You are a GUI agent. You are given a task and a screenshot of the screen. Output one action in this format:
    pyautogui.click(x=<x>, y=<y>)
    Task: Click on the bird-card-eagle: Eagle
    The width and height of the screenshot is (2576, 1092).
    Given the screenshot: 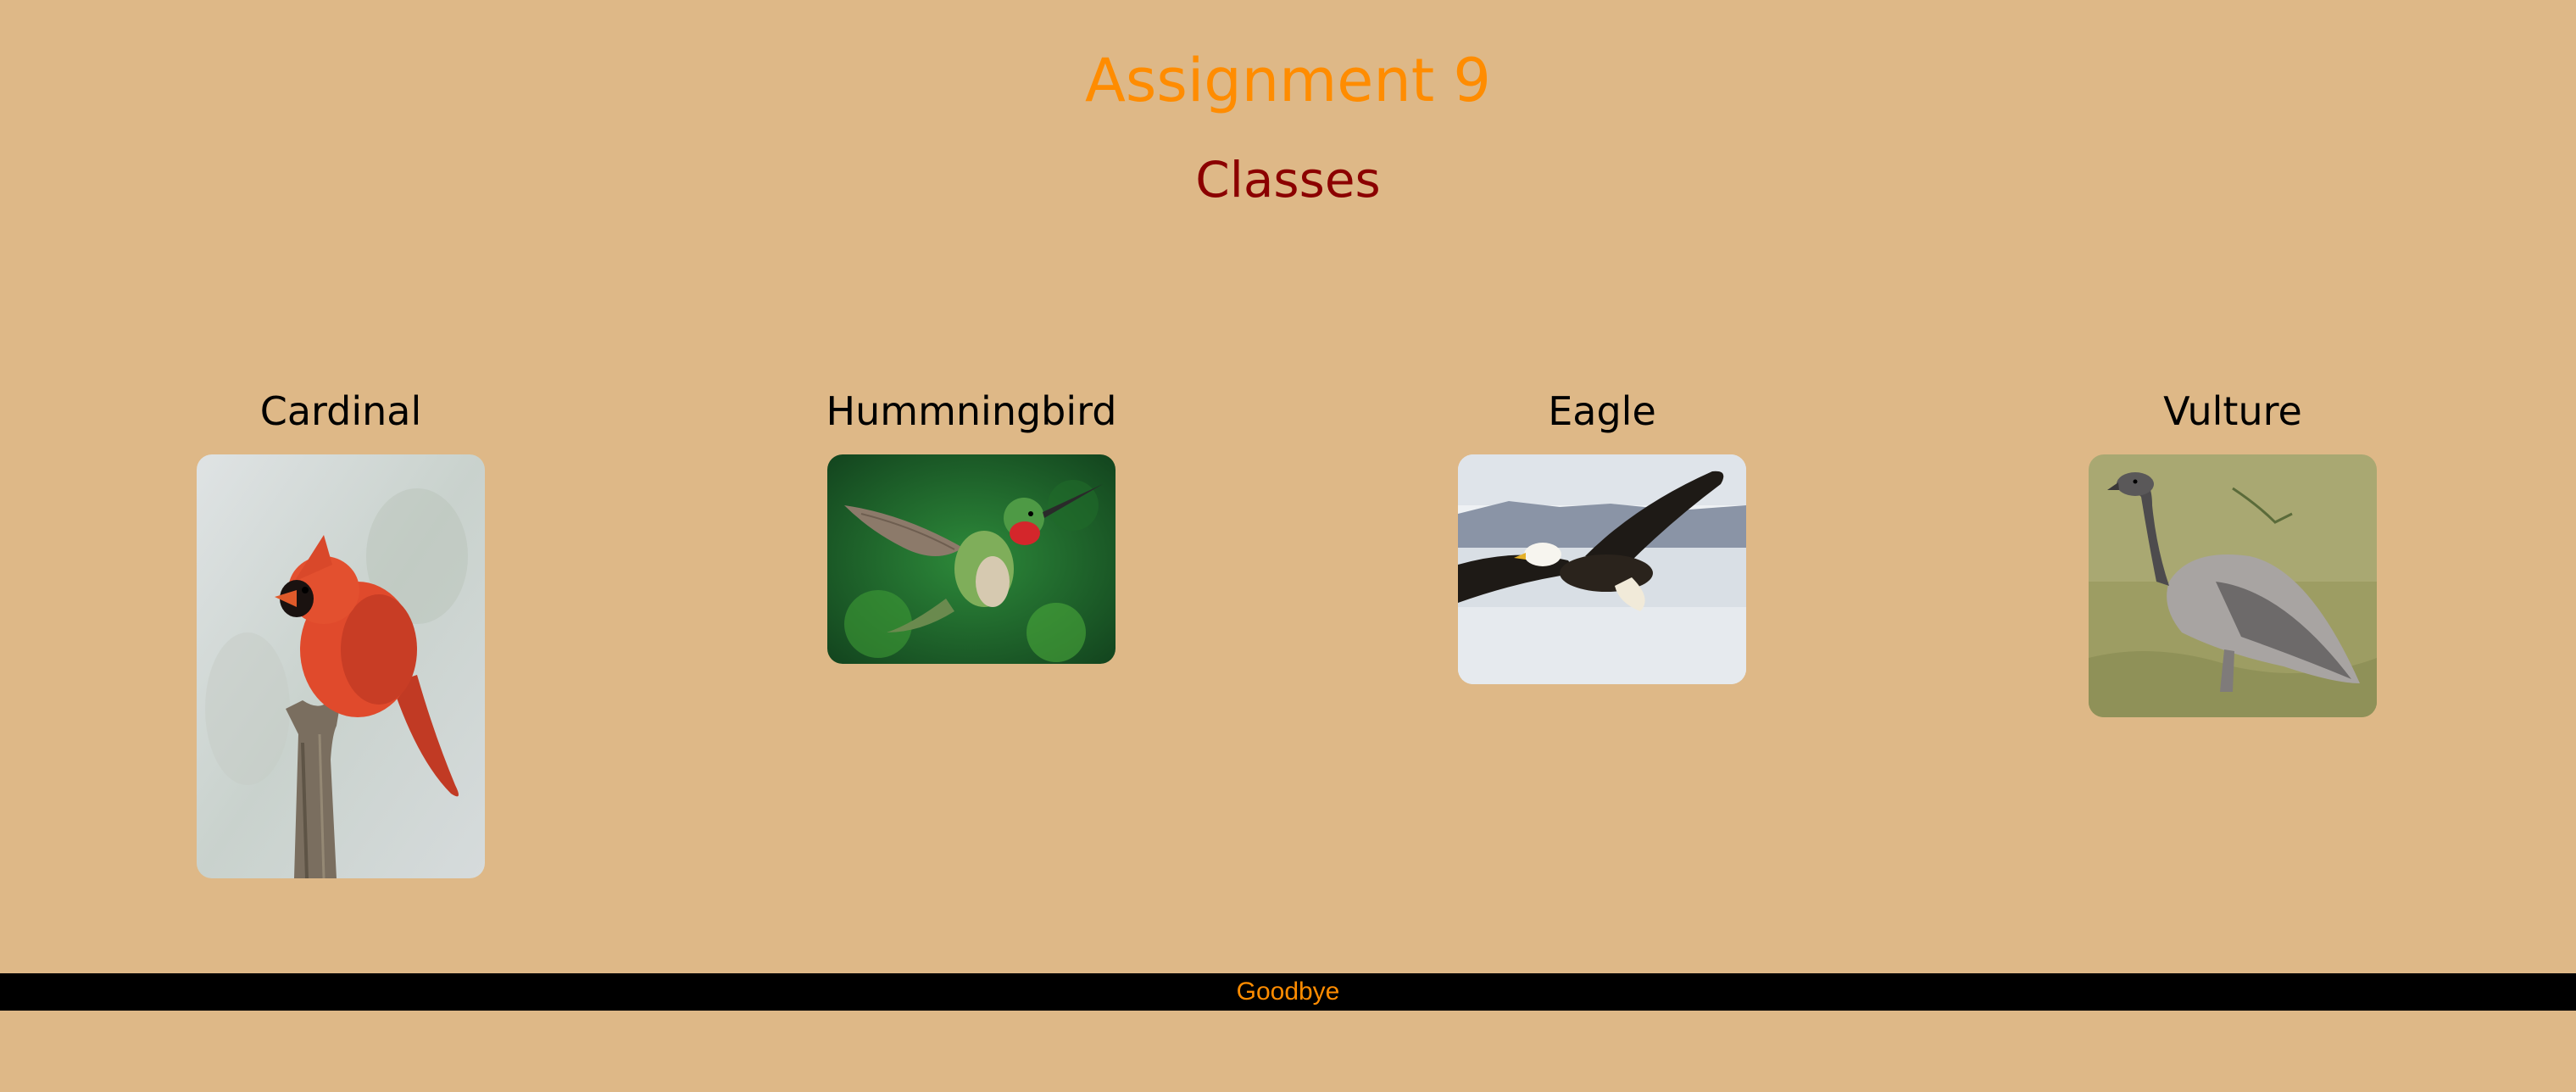 What is the action you would take?
    pyautogui.click(x=1602, y=533)
    